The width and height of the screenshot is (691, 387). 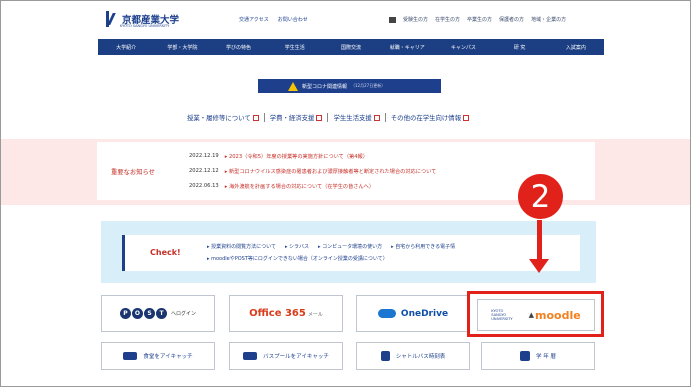 I want to click on covid-info-button: 新型コロナ関連情報 （12月27日更新）, so click(x=349, y=86).